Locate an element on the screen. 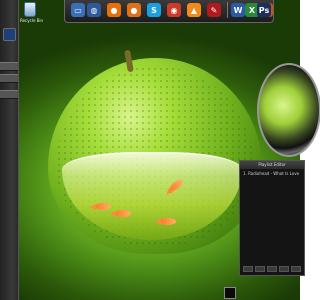  chrome-icon: ◉ is located at coordinates (174, 10).